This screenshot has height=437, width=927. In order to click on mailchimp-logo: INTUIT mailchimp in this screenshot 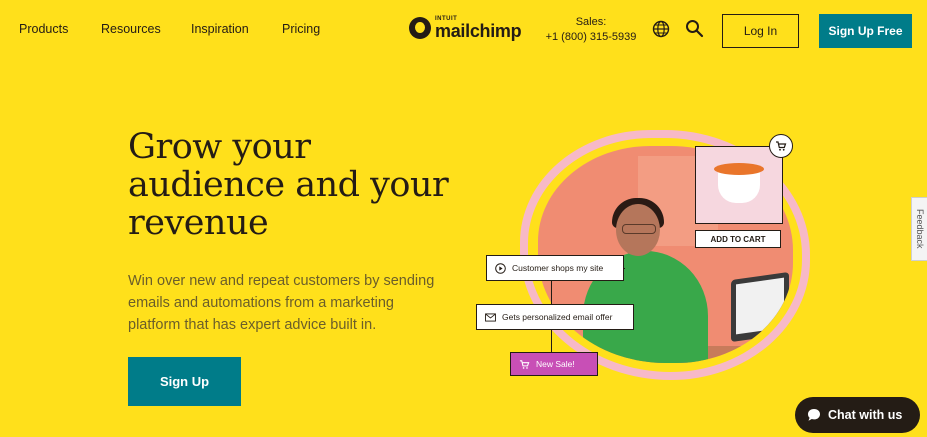, I will do `click(465, 28)`.